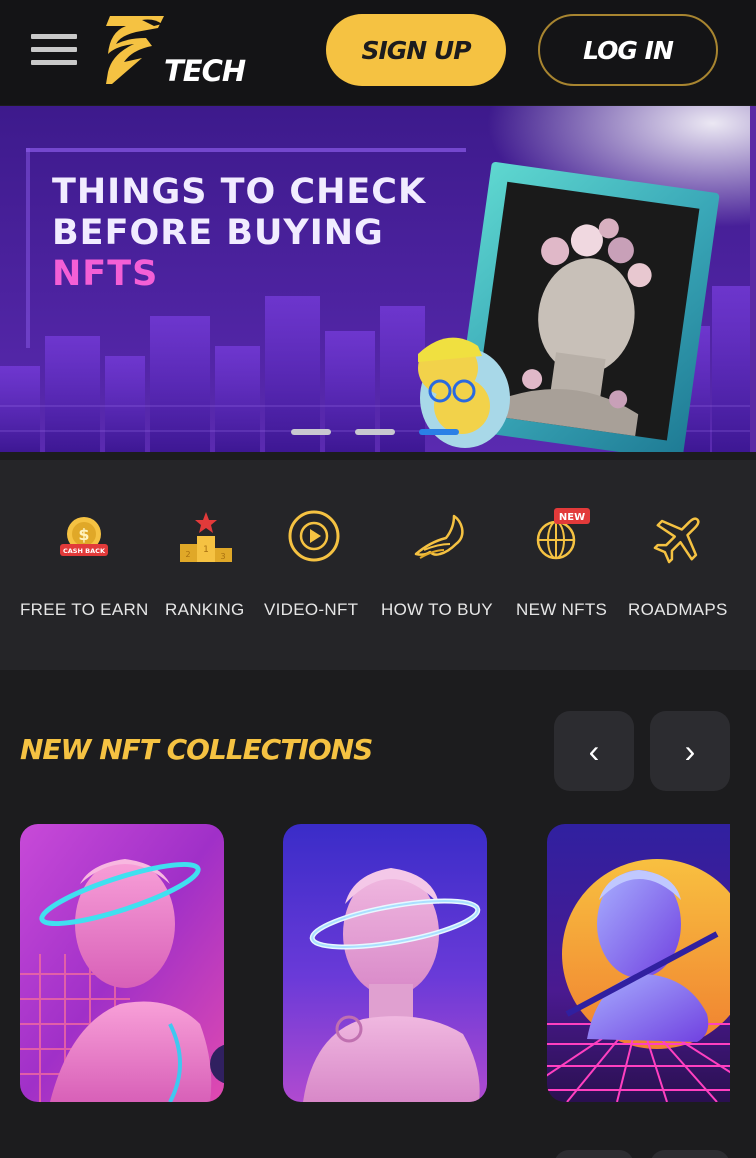  What do you see at coordinates (206, 537) in the screenshot?
I see `podium-icon: 1 2 3` at bounding box center [206, 537].